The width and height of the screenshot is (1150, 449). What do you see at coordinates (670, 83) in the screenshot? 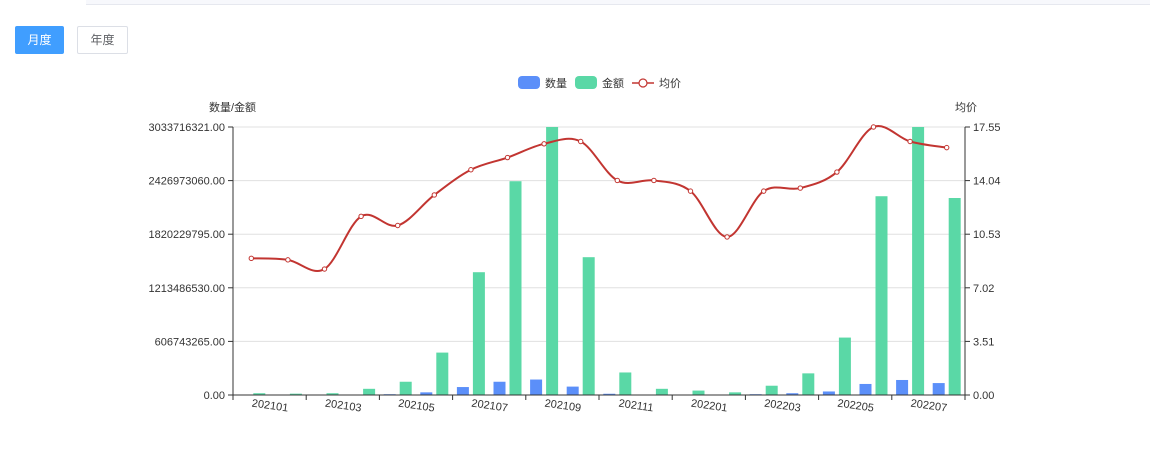
I see `legend-avg-label: 均价` at bounding box center [670, 83].